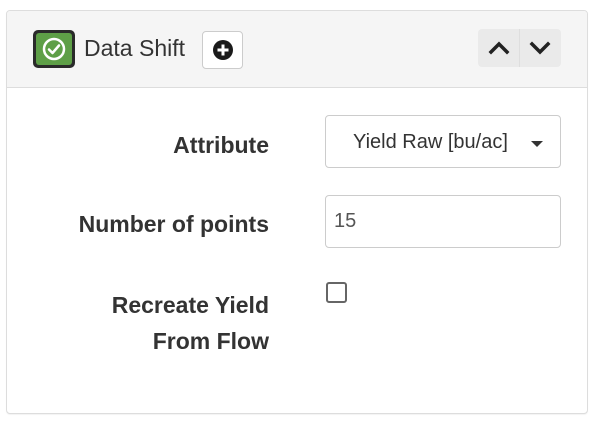  I want to click on move-down-button, so click(539, 48).